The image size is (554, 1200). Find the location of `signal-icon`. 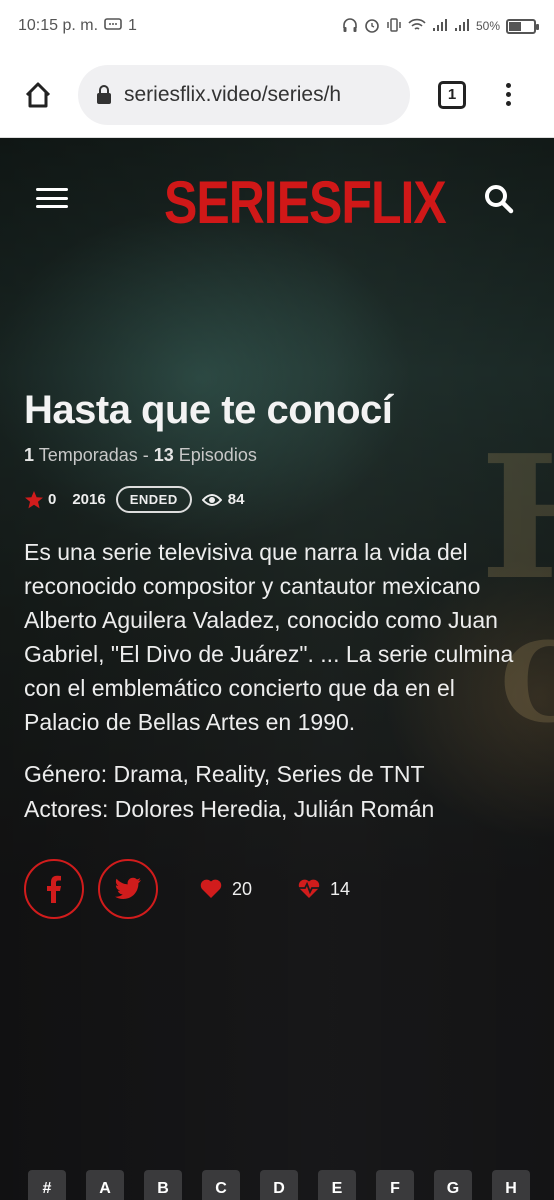

signal-icon is located at coordinates (440, 26).